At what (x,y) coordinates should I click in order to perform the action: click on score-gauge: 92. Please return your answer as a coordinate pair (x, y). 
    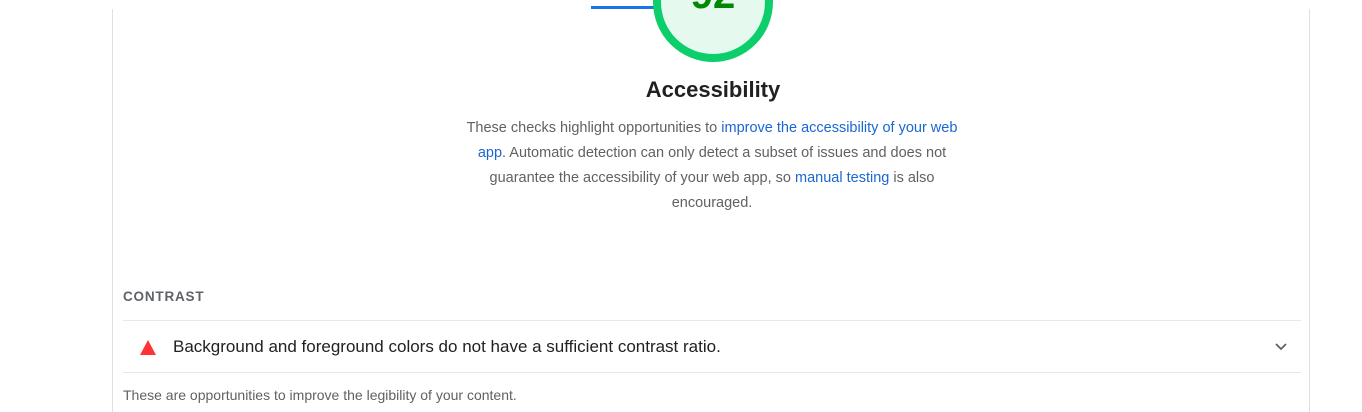
    Looking at the image, I should click on (713, 31).